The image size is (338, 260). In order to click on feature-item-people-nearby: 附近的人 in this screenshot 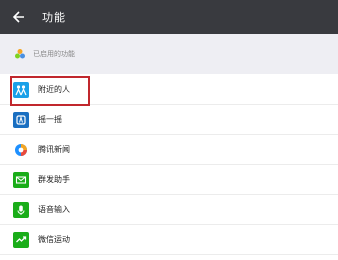, I will do `click(169, 90)`.